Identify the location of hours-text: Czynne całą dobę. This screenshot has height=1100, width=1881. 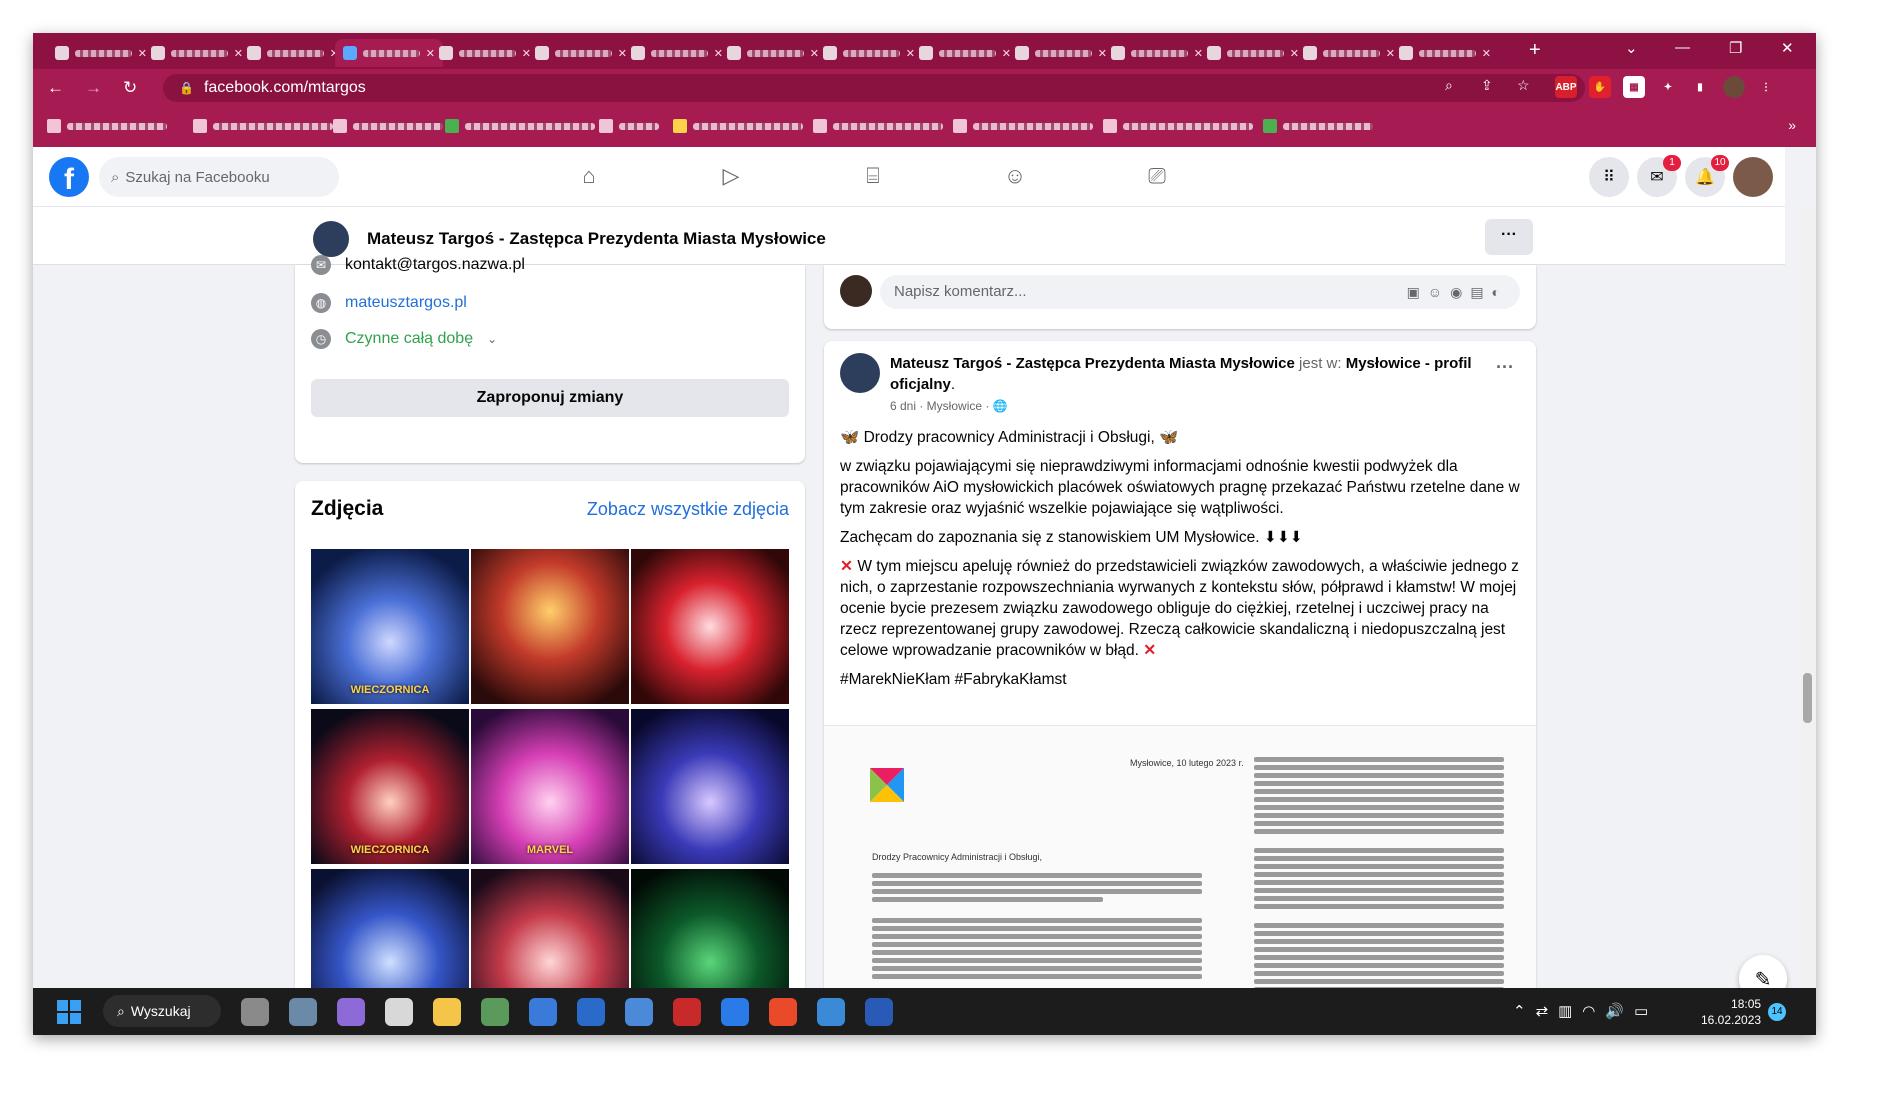
(409, 339).